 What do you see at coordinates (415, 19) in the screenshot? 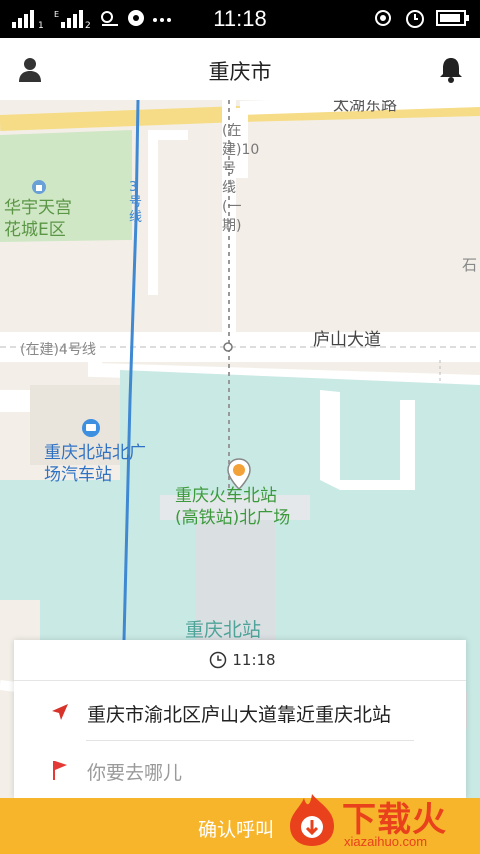
I see `alarm-icon` at bounding box center [415, 19].